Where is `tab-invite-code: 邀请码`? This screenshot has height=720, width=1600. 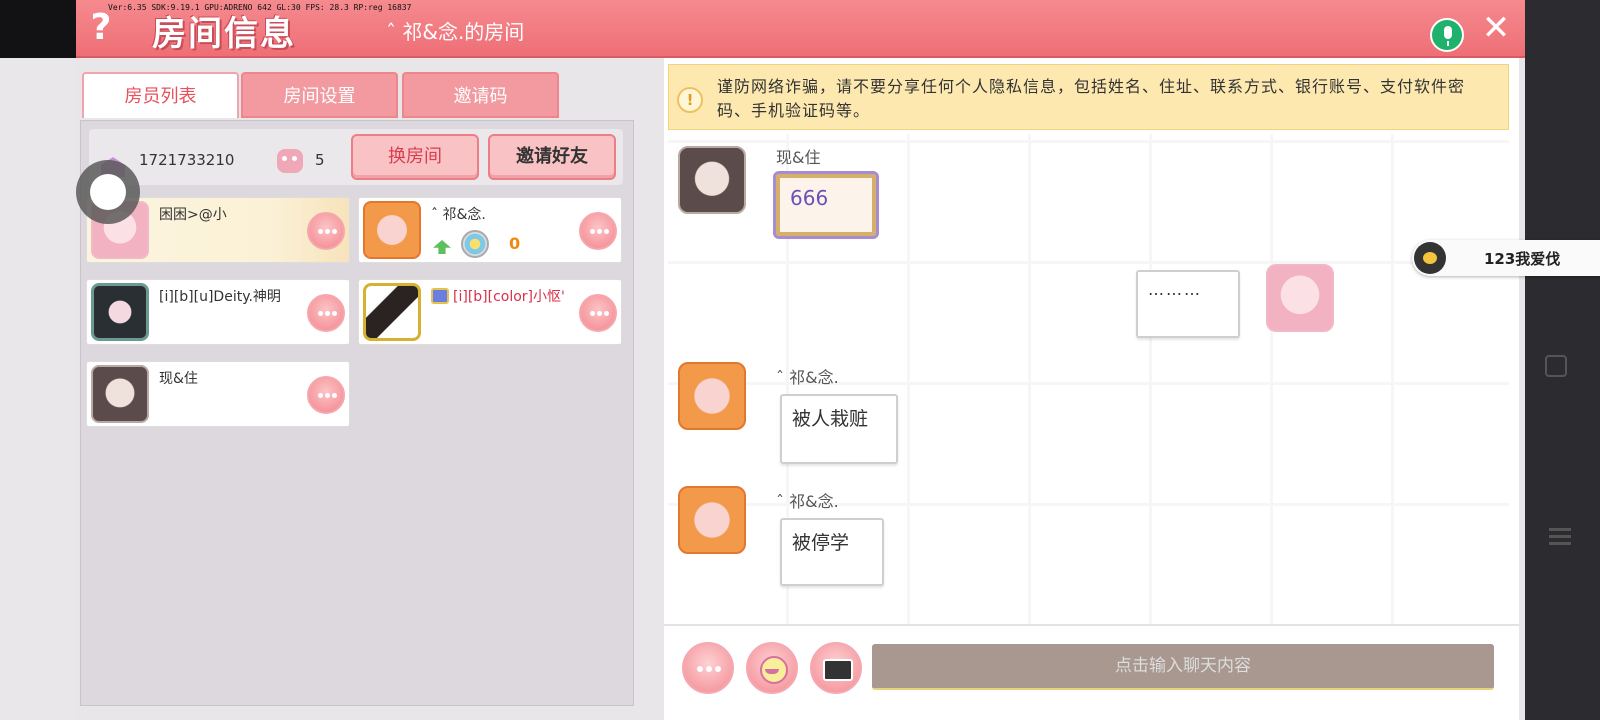
tab-invite-code: 邀请码 is located at coordinates (480, 95).